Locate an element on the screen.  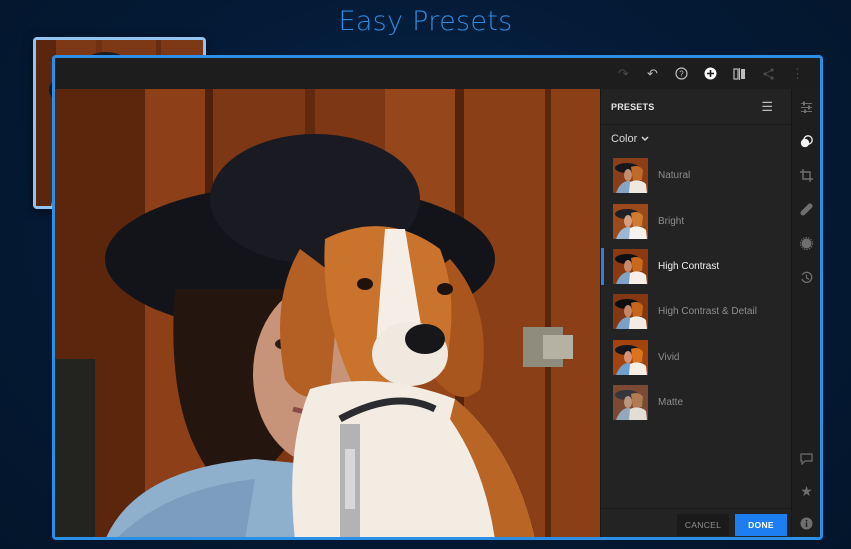
preset-label: Natural is located at coordinates (674, 176).